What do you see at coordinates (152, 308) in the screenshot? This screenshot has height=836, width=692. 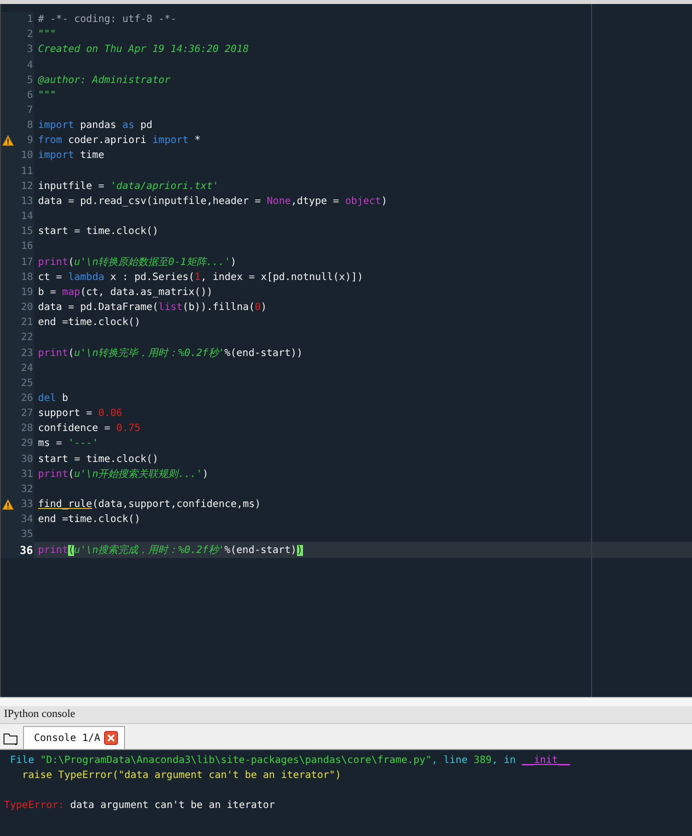 I see `code-line: data = pd.DataFrame(list(b)).fillna(0)` at bounding box center [152, 308].